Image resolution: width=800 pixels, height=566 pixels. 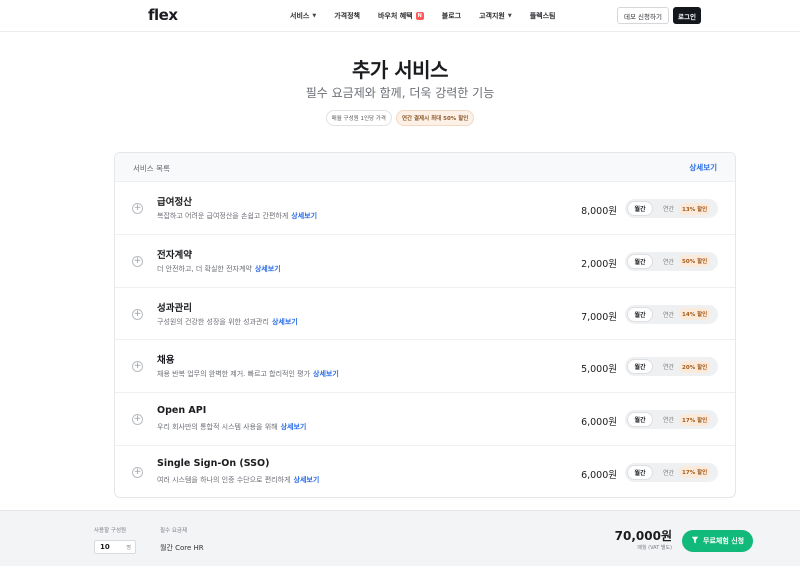 I want to click on discount-badge: 14% 할인, so click(x=695, y=314).